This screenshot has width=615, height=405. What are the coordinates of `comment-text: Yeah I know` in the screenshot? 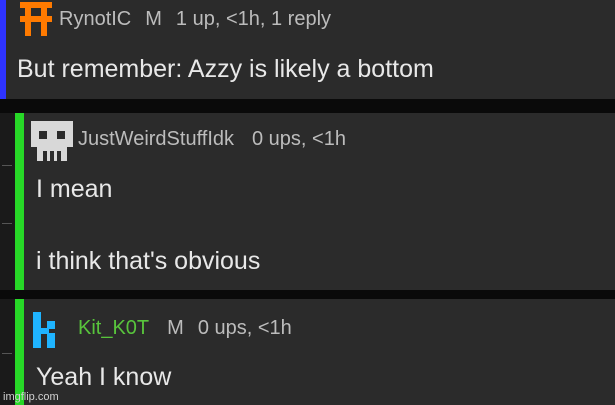 It's located at (104, 377).